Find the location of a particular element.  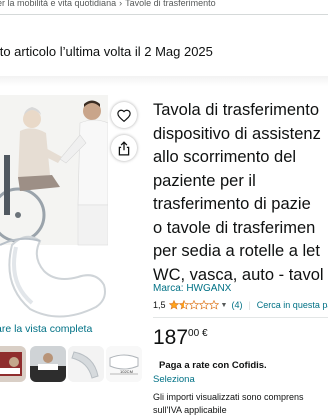

price-whole: 187 is located at coordinates (171, 337).